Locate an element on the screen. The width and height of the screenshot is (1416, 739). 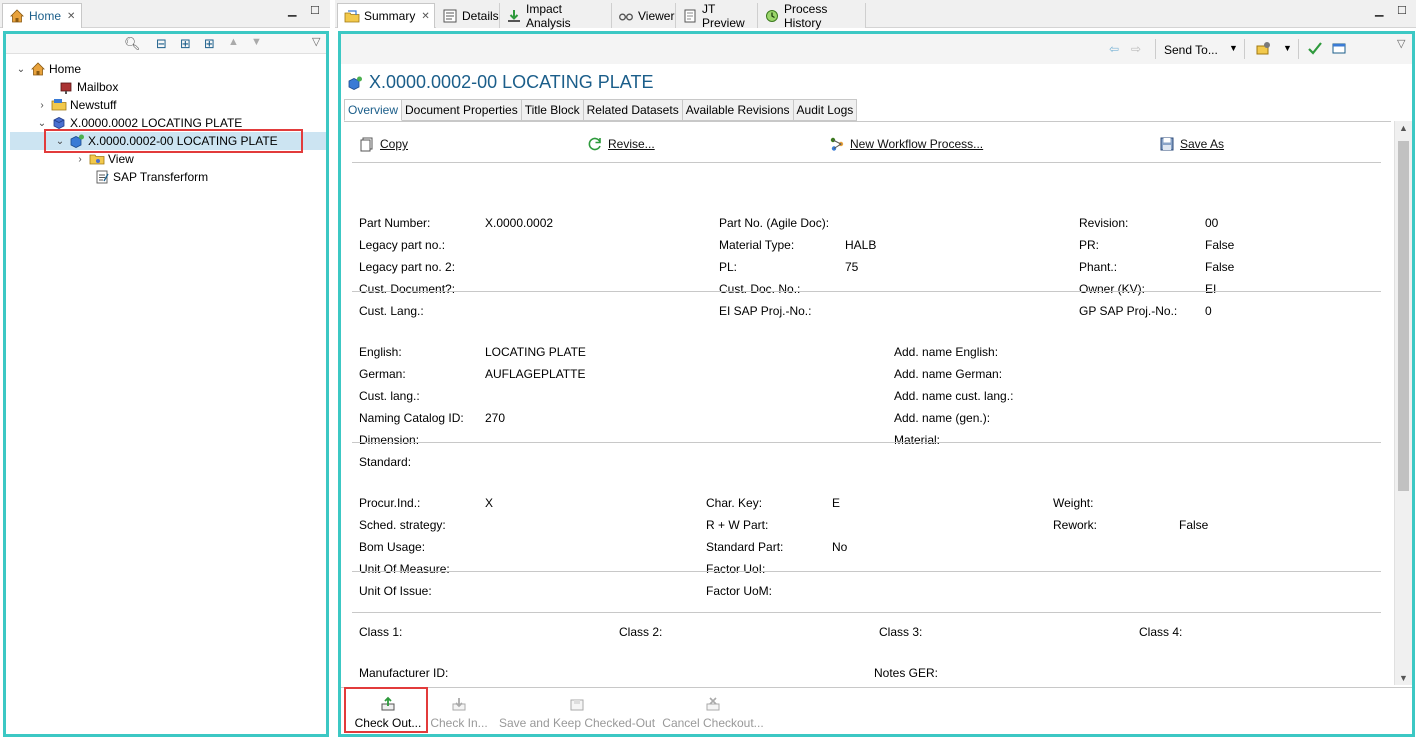
jt-preview-icon is located at coordinates (690, 16).